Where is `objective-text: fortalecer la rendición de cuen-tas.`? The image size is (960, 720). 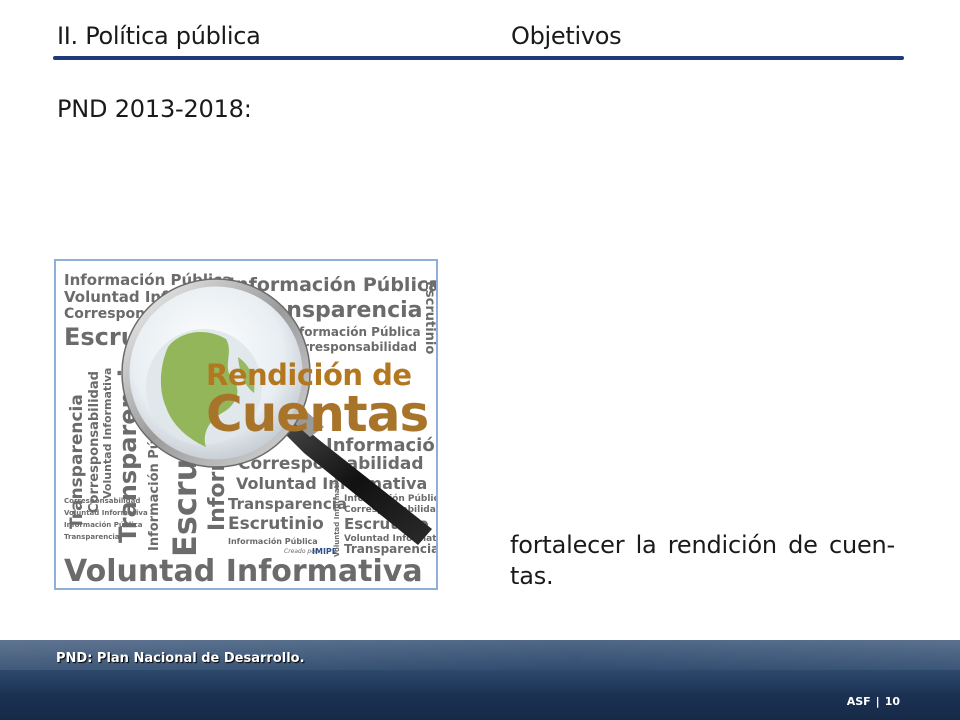
objective-text: fortalecer la rendición de cuen-tas. is located at coordinates (702, 560).